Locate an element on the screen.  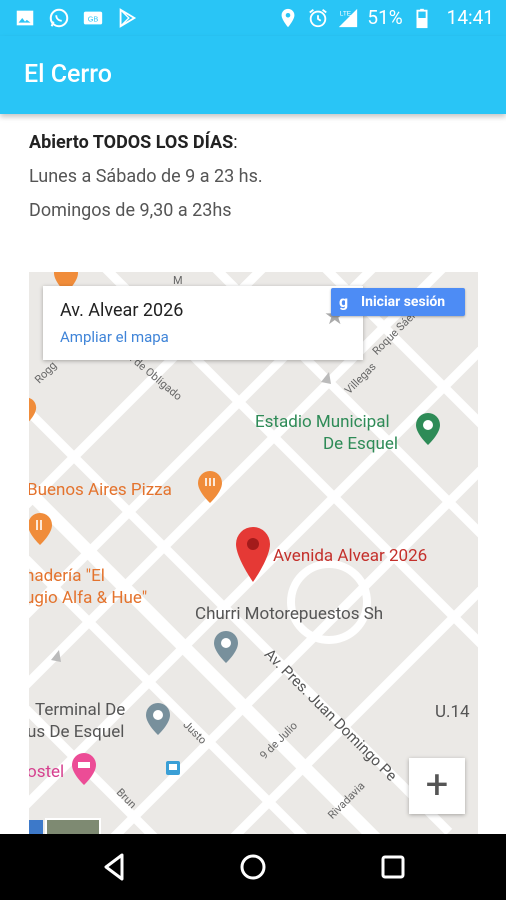
poi-bakery-line1: nadería "El is located at coordinates (67, 576).